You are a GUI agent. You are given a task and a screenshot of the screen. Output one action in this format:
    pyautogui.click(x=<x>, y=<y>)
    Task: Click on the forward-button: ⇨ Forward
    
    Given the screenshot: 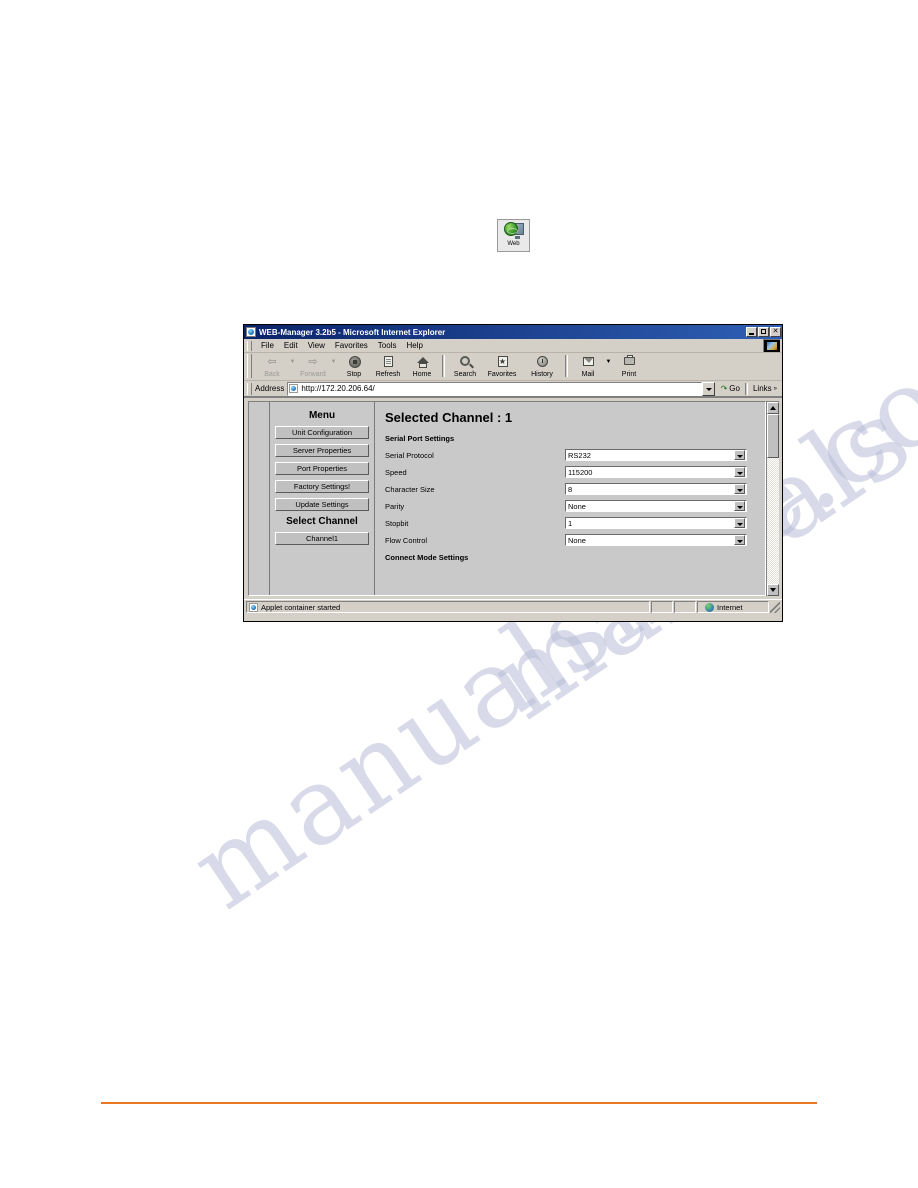 What is the action you would take?
    pyautogui.click(x=313, y=366)
    